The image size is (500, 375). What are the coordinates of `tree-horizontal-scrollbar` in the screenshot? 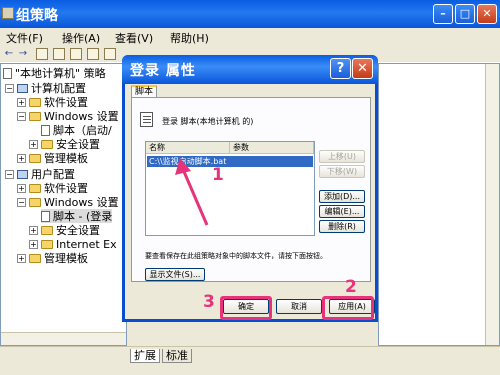 It's located at (63, 338).